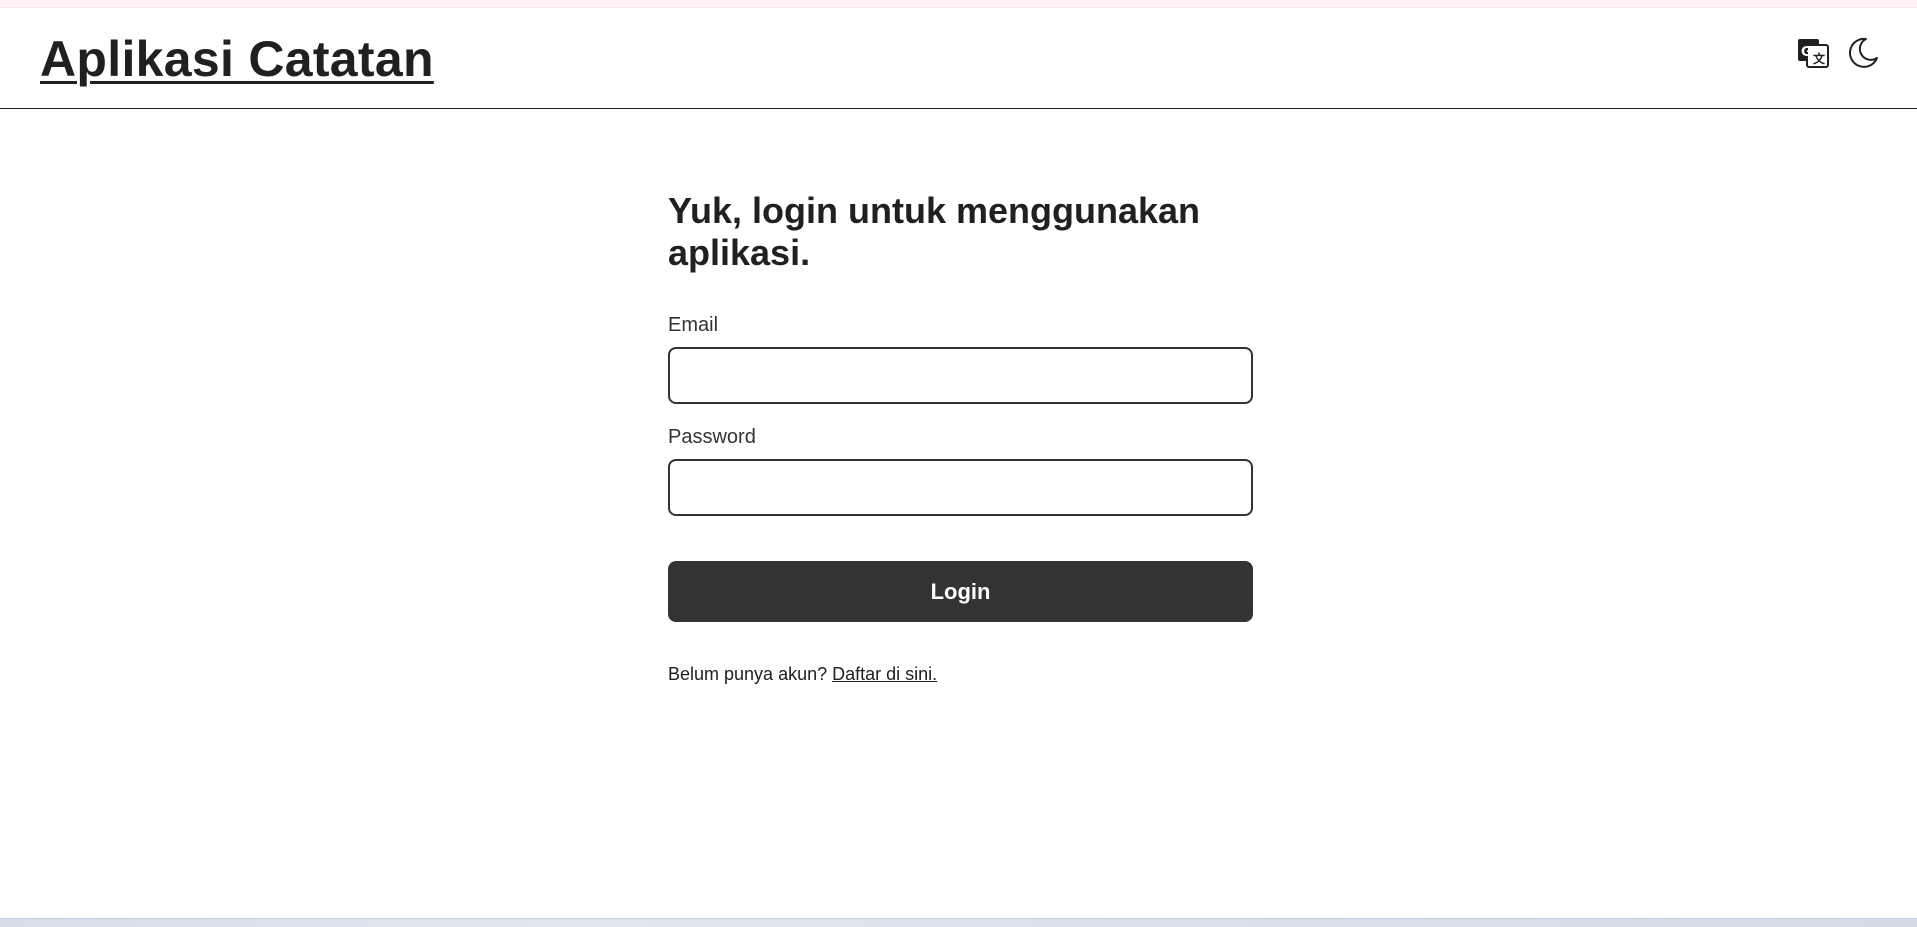  I want to click on theme-toggle-button, so click(1863, 54).